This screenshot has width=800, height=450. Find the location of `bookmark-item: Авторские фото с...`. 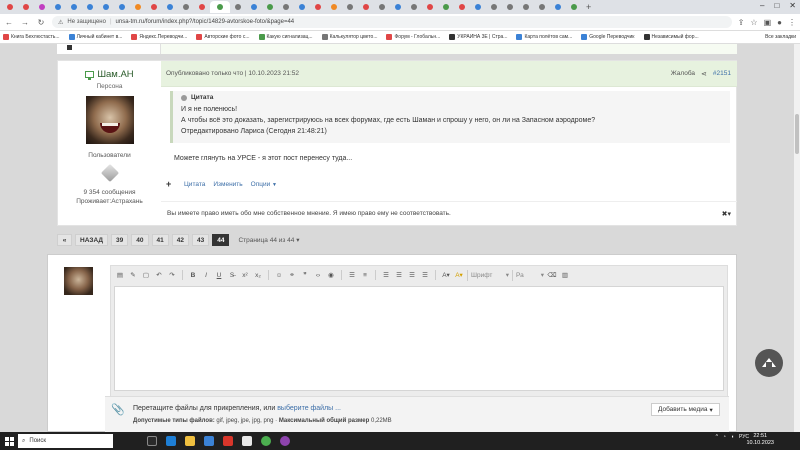

bookmark-item: Авторские фото с... is located at coordinates (223, 37).